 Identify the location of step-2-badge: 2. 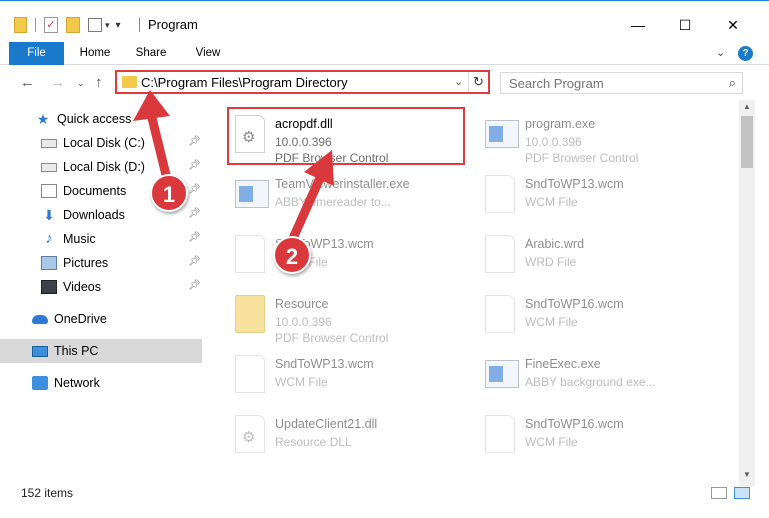
(292, 255).